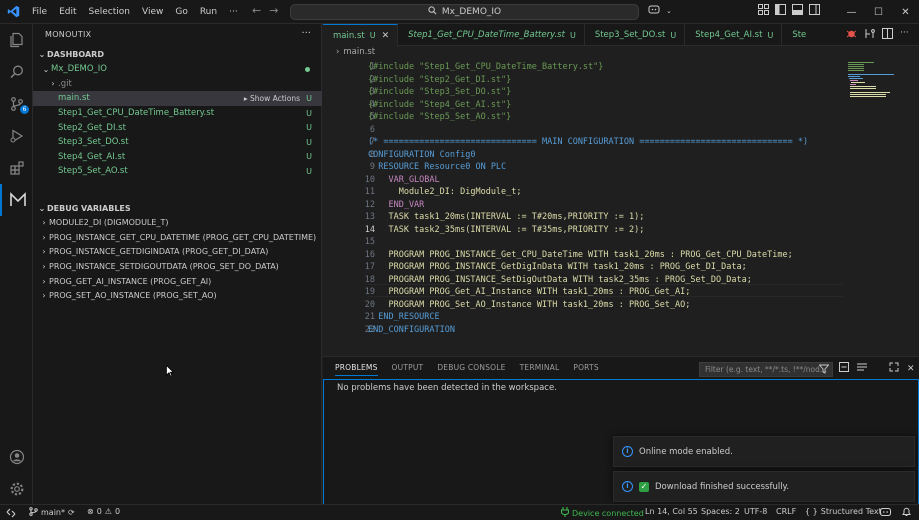  What do you see at coordinates (67, 12) in the screenshot?
I see `menu-edit: Edit` at bounding box center [67, 12].